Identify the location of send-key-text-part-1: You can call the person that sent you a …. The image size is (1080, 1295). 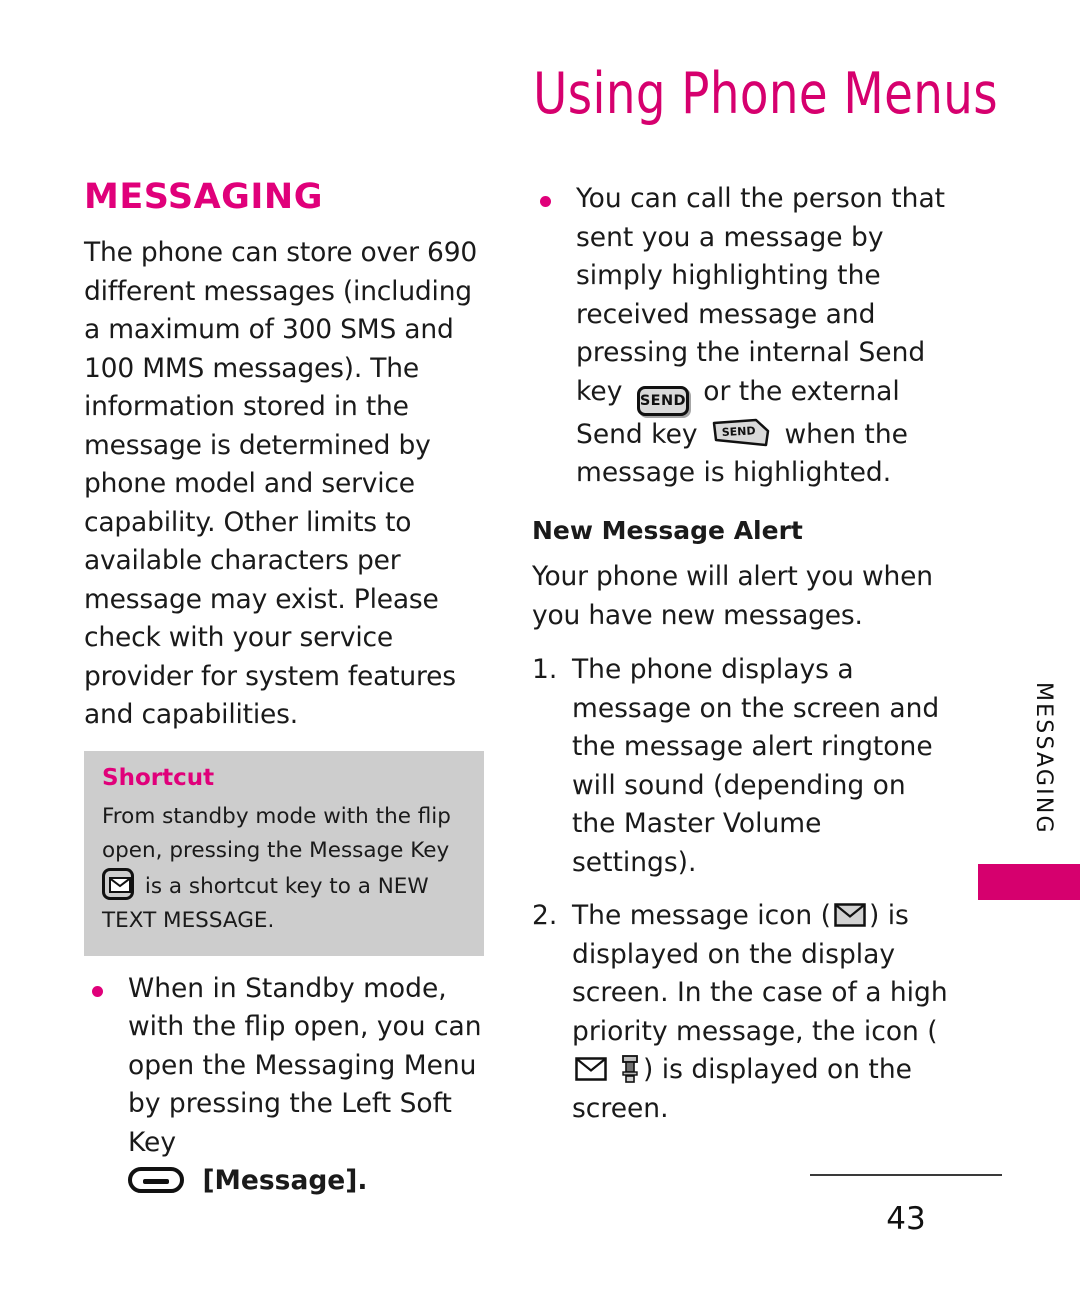
(761, 295).